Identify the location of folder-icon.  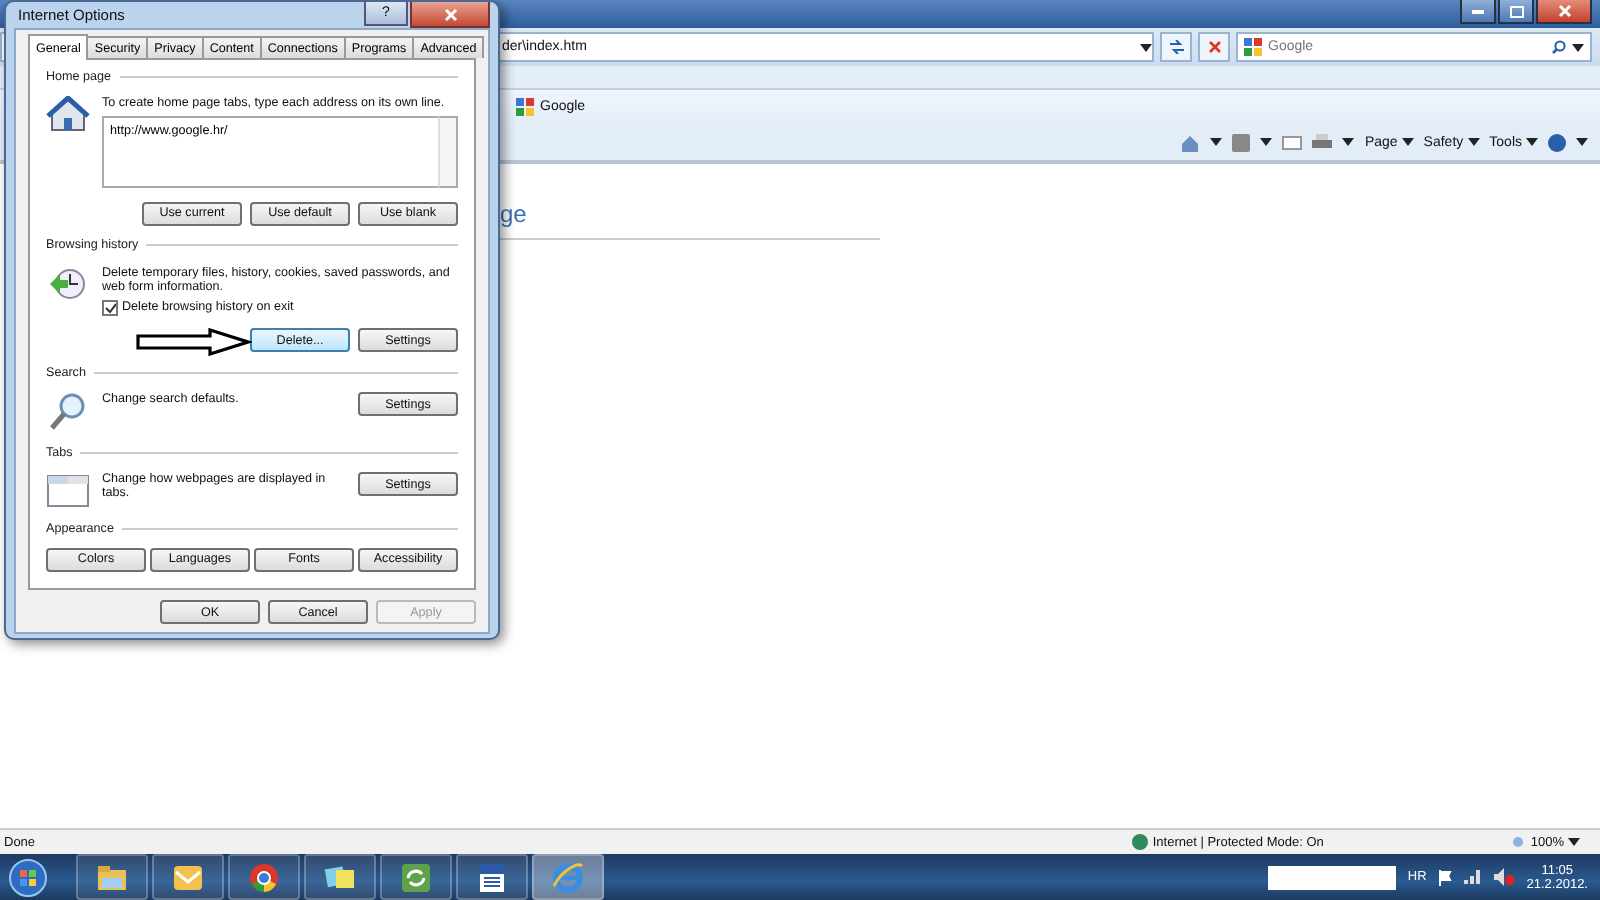
(112, 877).